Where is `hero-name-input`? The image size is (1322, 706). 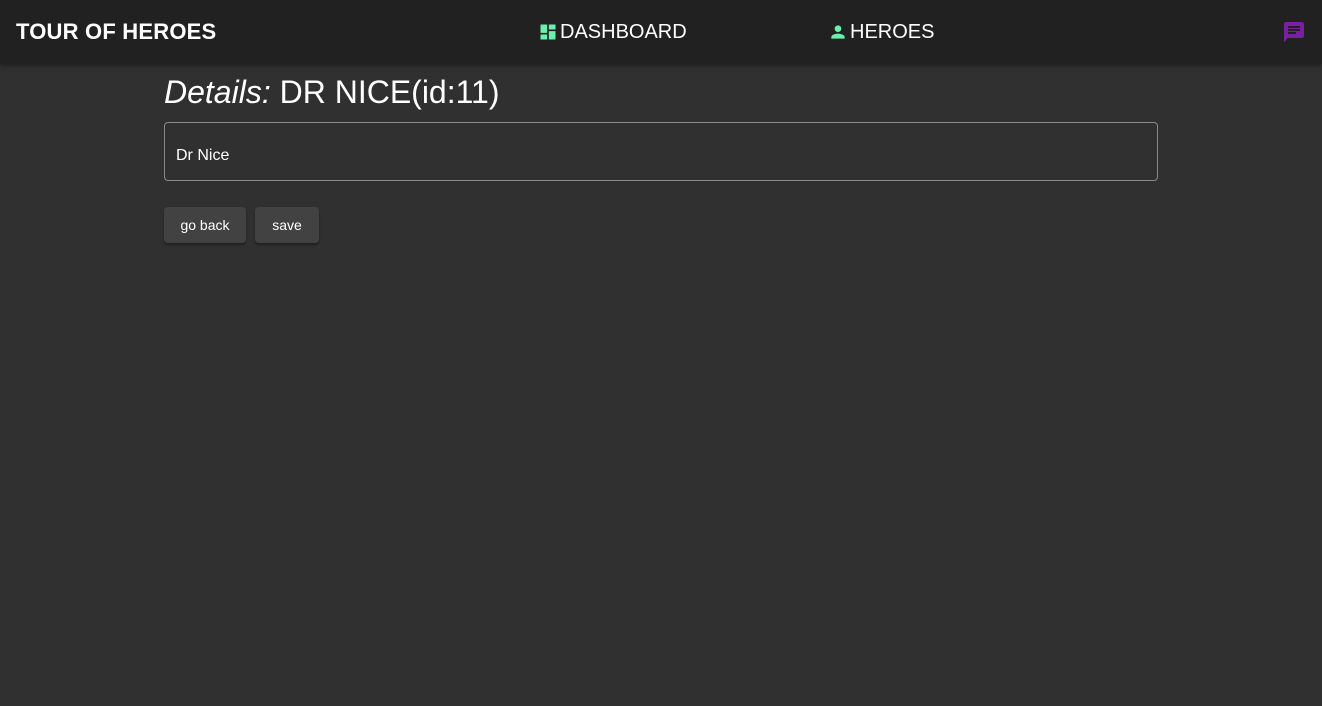
hero-name-input is located at coordinates (656, 156).